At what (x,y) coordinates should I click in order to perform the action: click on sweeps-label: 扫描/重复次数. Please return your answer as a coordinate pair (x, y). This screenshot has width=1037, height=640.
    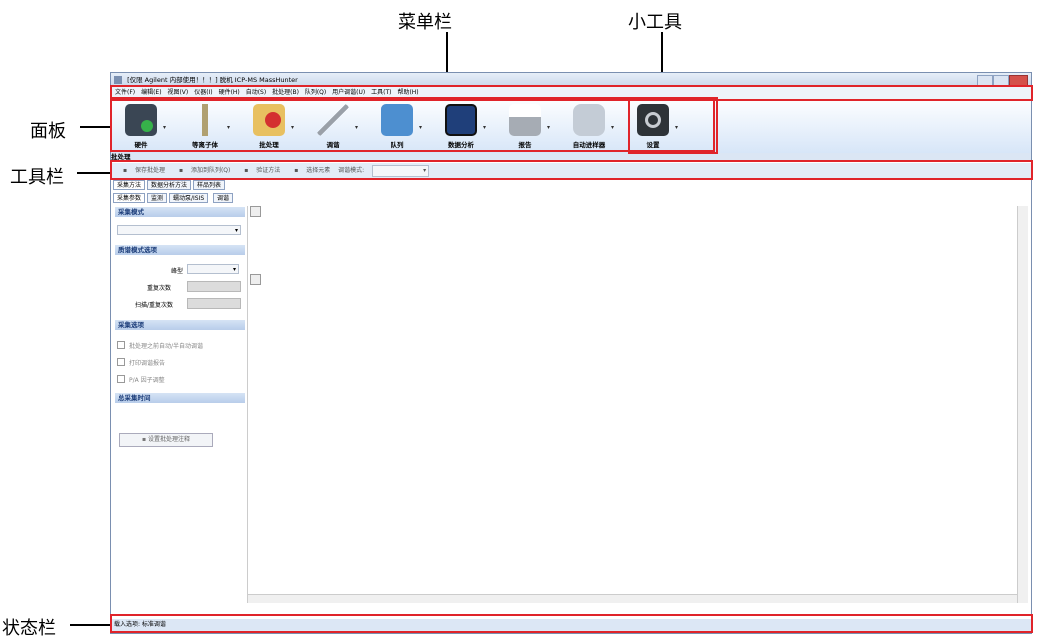
    Looking at the image, I should click on (154, 305).